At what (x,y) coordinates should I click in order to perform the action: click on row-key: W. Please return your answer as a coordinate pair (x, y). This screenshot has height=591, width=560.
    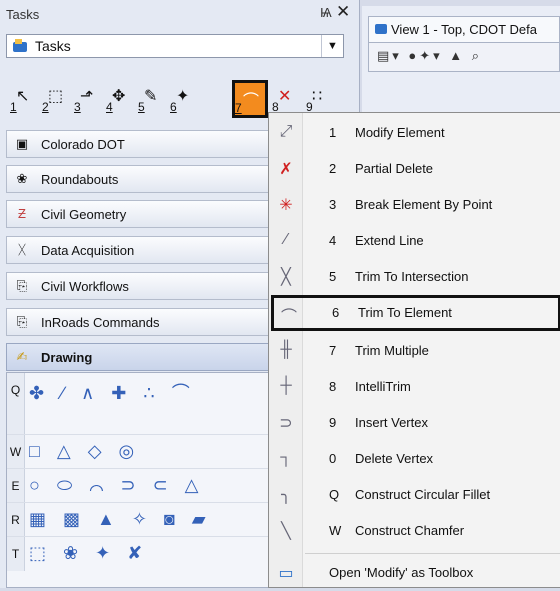
    Looking at the image, I should click on (16, 451).